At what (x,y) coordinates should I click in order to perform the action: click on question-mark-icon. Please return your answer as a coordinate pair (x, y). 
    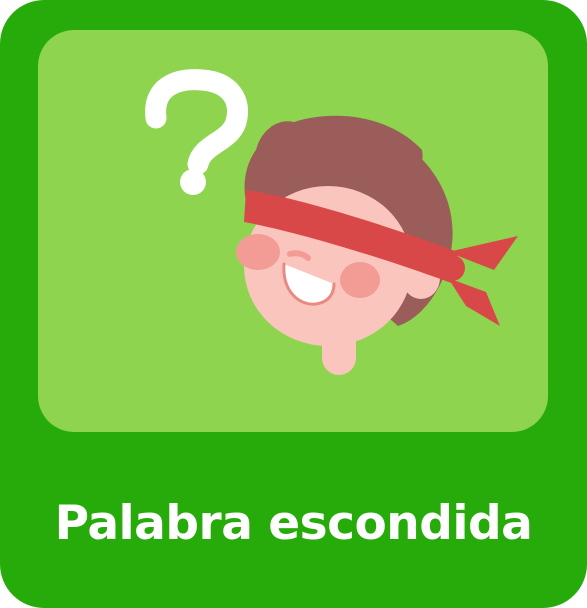
    Looking at the image, I should click on (196, 132).